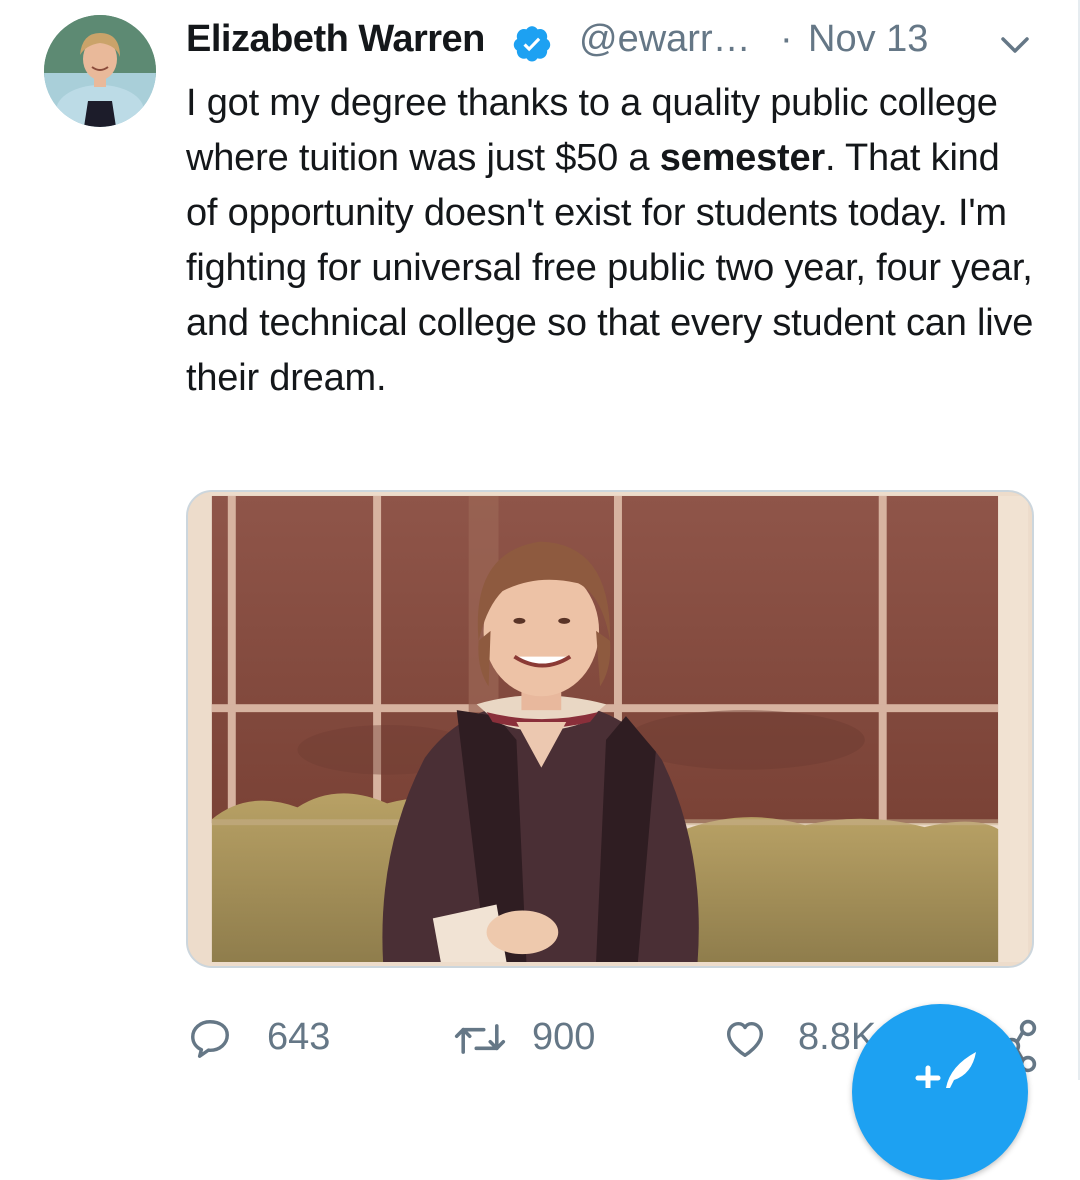 The height and width of the screenshot is (1180, 1080). What do you see at coordinates (1015, 45) in the screenshot?
I see `chevron-down-icon` at bounding box center [1015, 45].